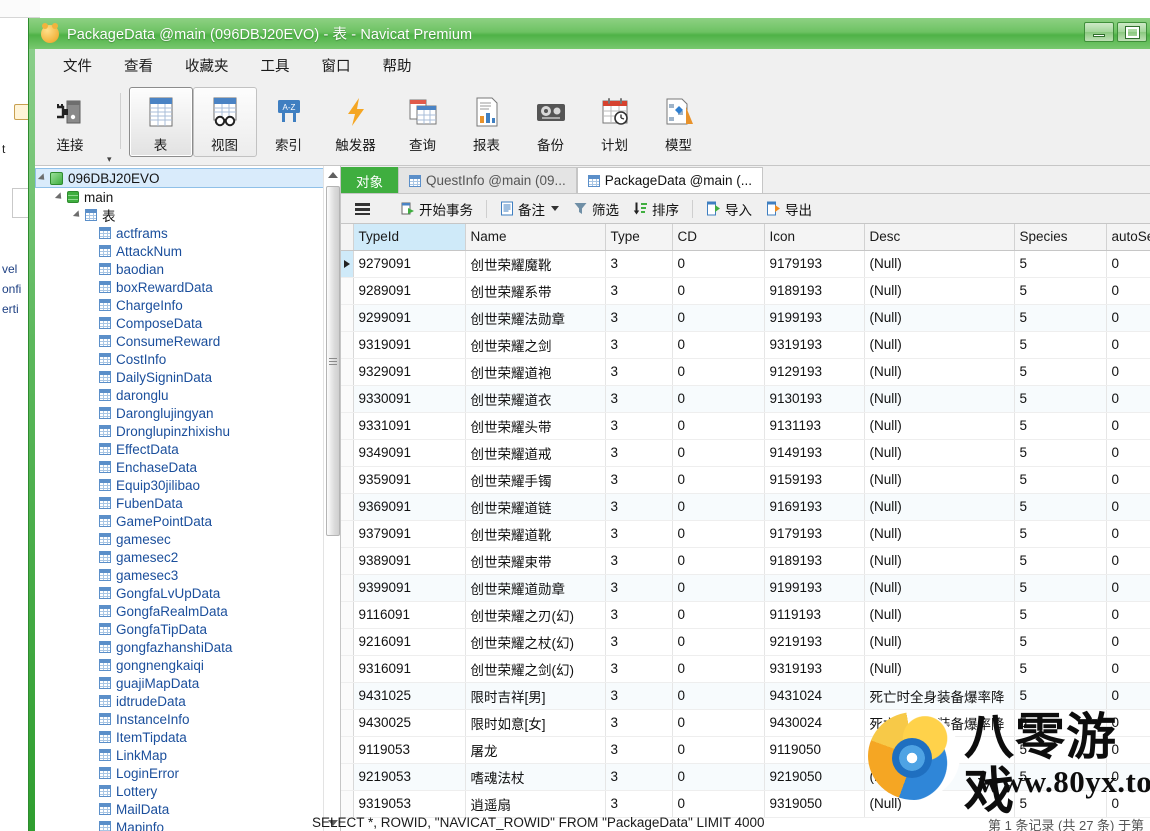  I want to click on tree-item-table: baodian, so click(187, 269).